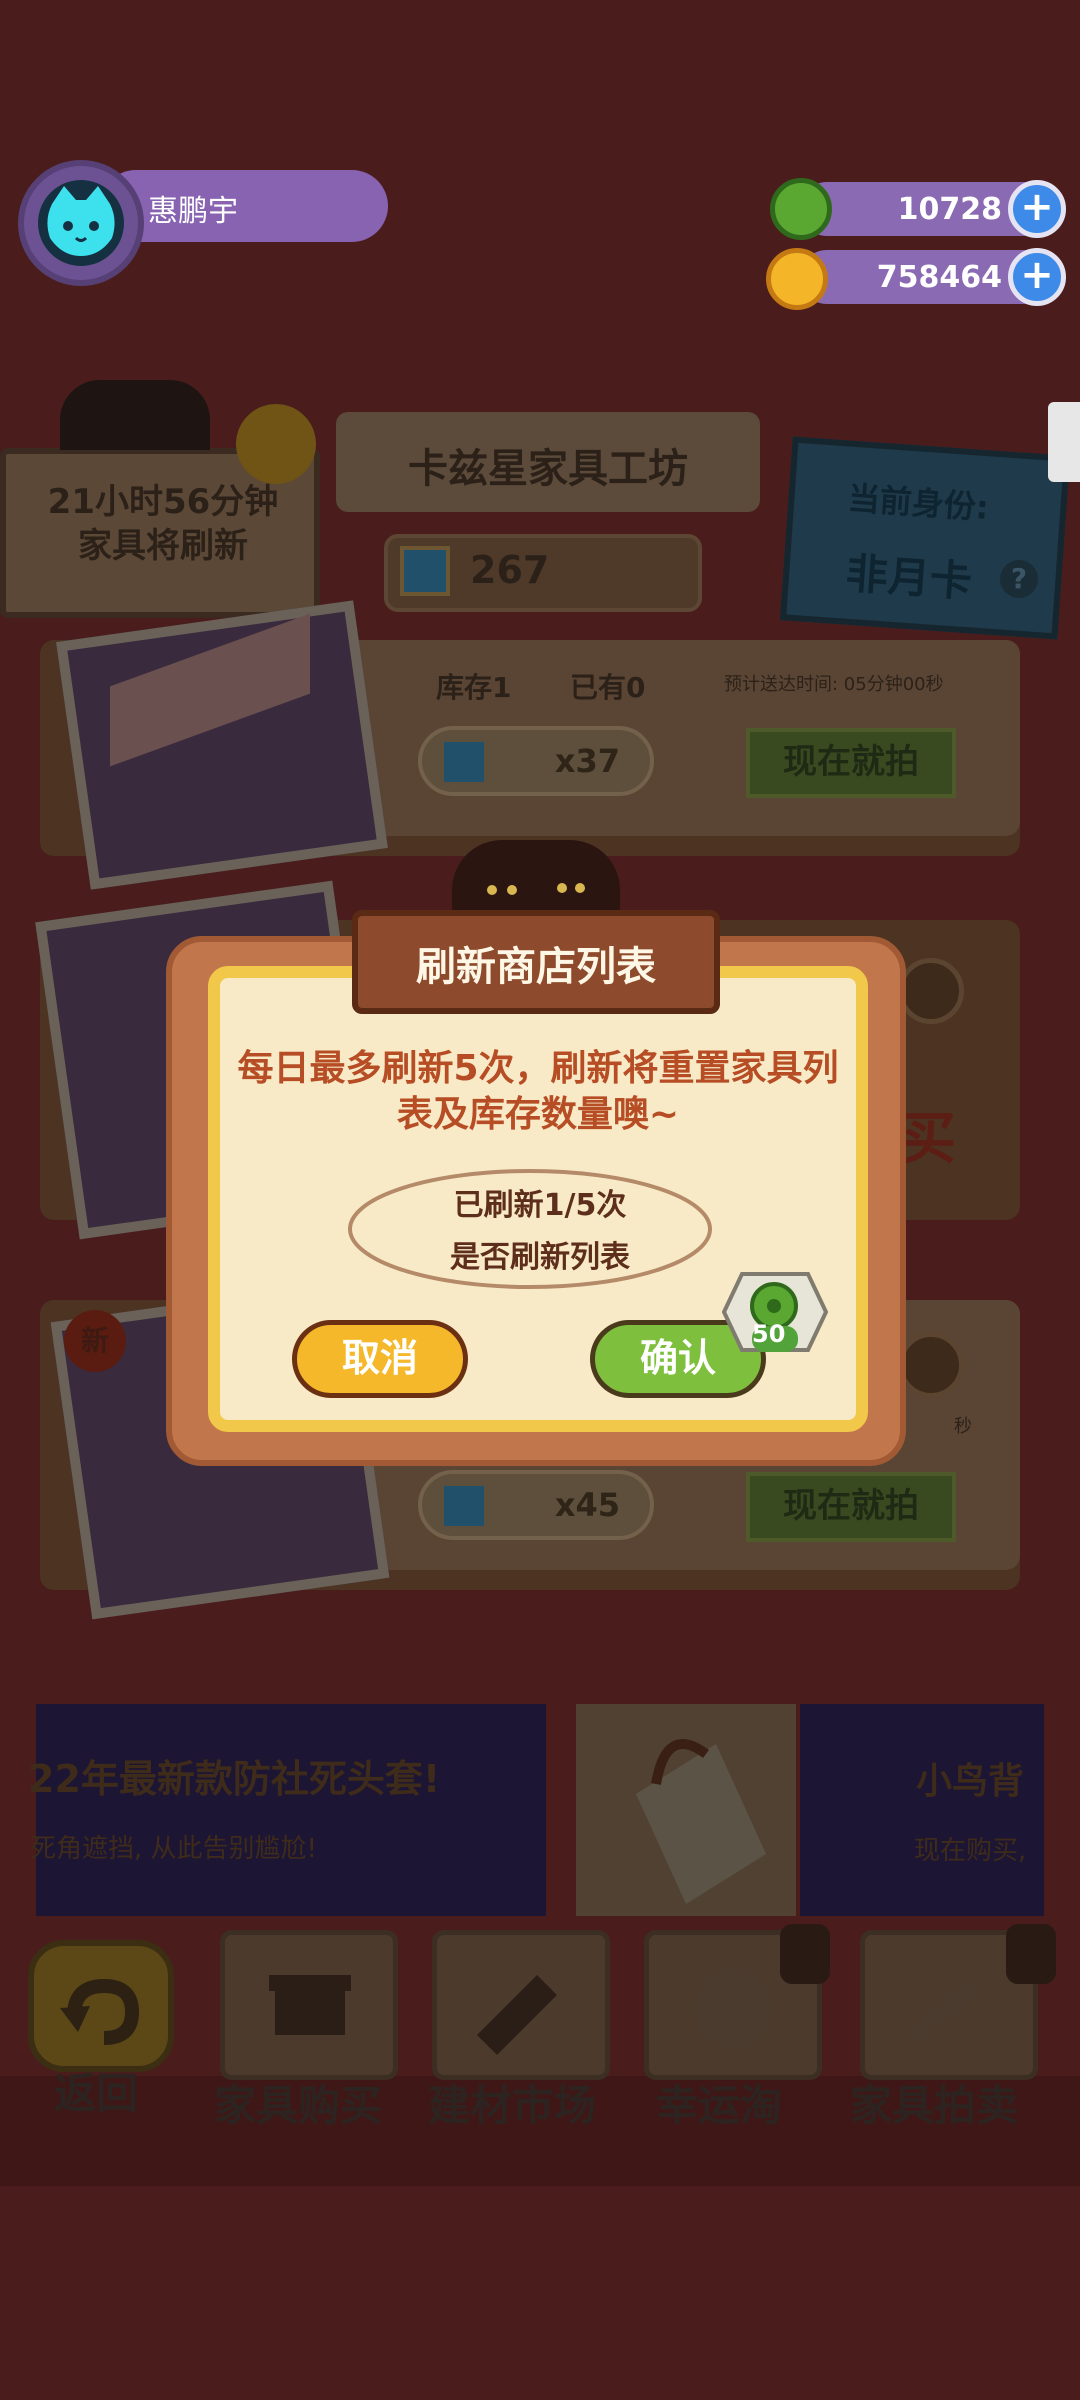 This screenshot has width=1080, height=2400. What do you see at coordinates (222, 745) in the screenshot?
I see `item-photo` at bounding box center [222, 745].